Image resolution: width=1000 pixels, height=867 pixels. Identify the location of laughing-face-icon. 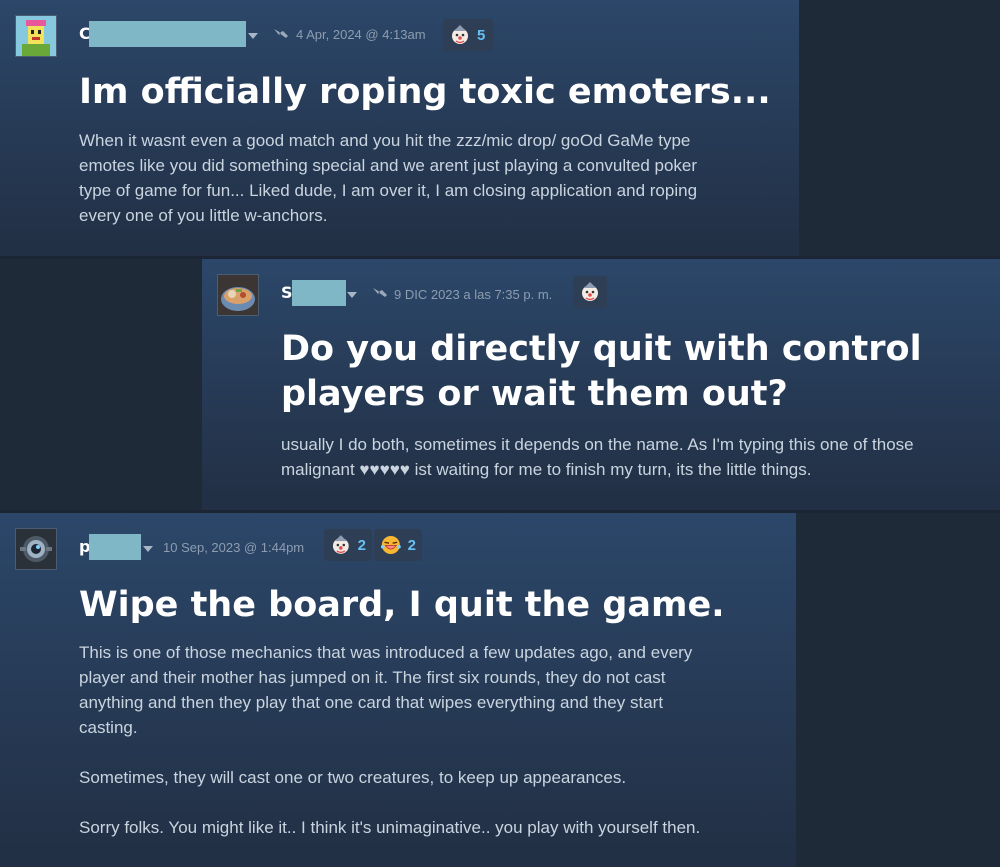
(390, 545).